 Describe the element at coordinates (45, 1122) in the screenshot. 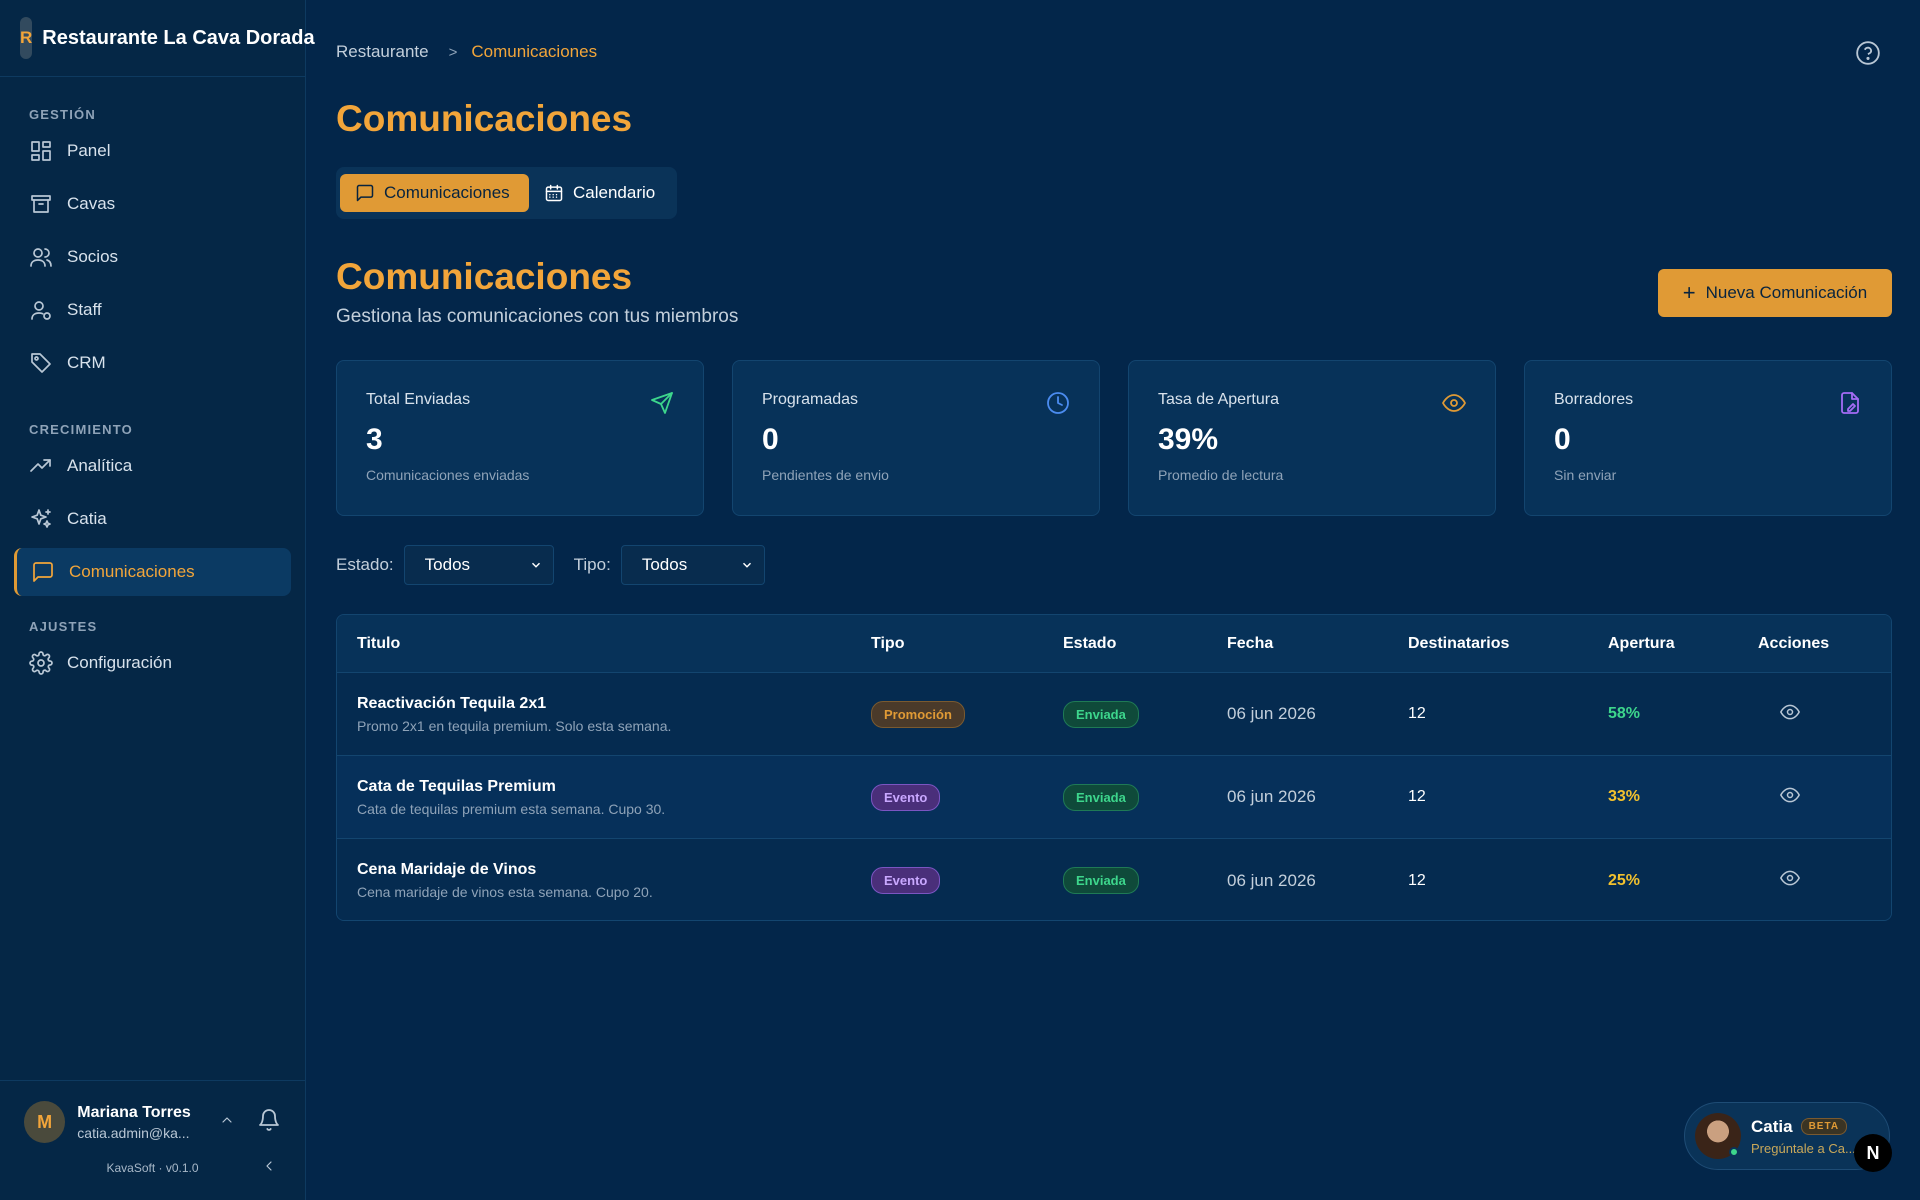

I see `avatar: M` at that location.